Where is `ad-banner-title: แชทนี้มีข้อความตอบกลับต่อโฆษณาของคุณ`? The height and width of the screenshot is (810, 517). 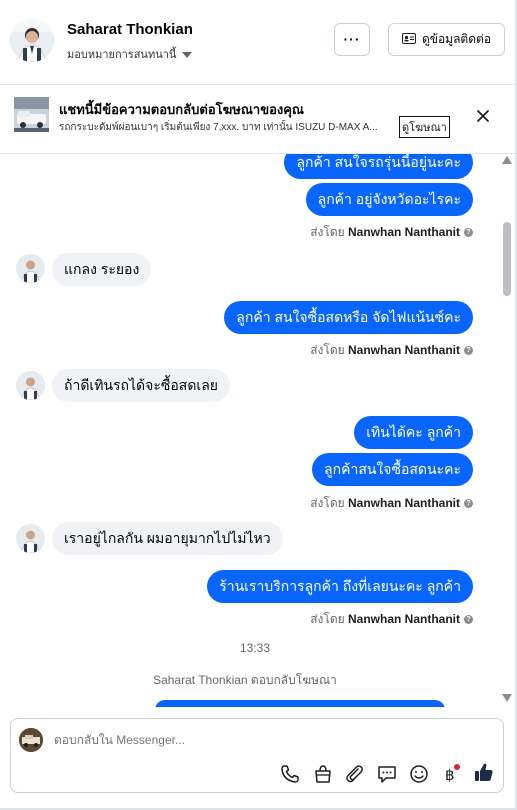
ad-banner-title: แชทนี้มีข้อความตอบกลับต่อโฆษณาของคุณ is located at coordinates (181, 109).